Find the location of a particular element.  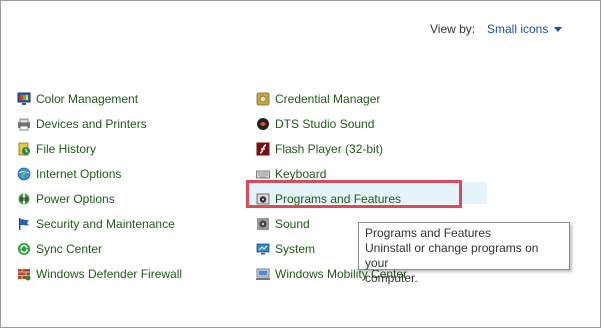

firewall-icon is located at coordinates (24, 274).